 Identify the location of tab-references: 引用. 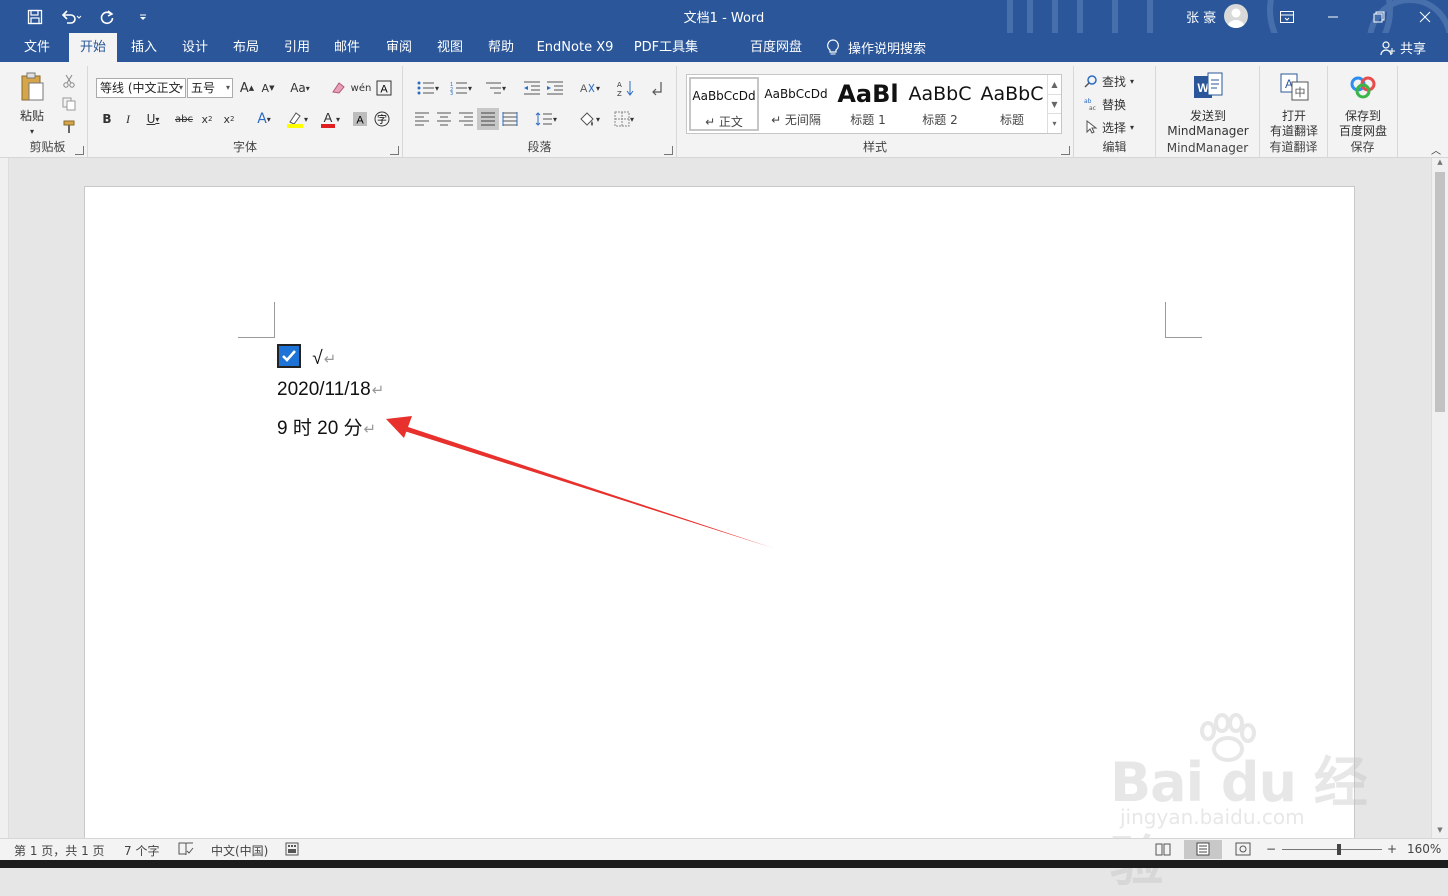
(297, 47).